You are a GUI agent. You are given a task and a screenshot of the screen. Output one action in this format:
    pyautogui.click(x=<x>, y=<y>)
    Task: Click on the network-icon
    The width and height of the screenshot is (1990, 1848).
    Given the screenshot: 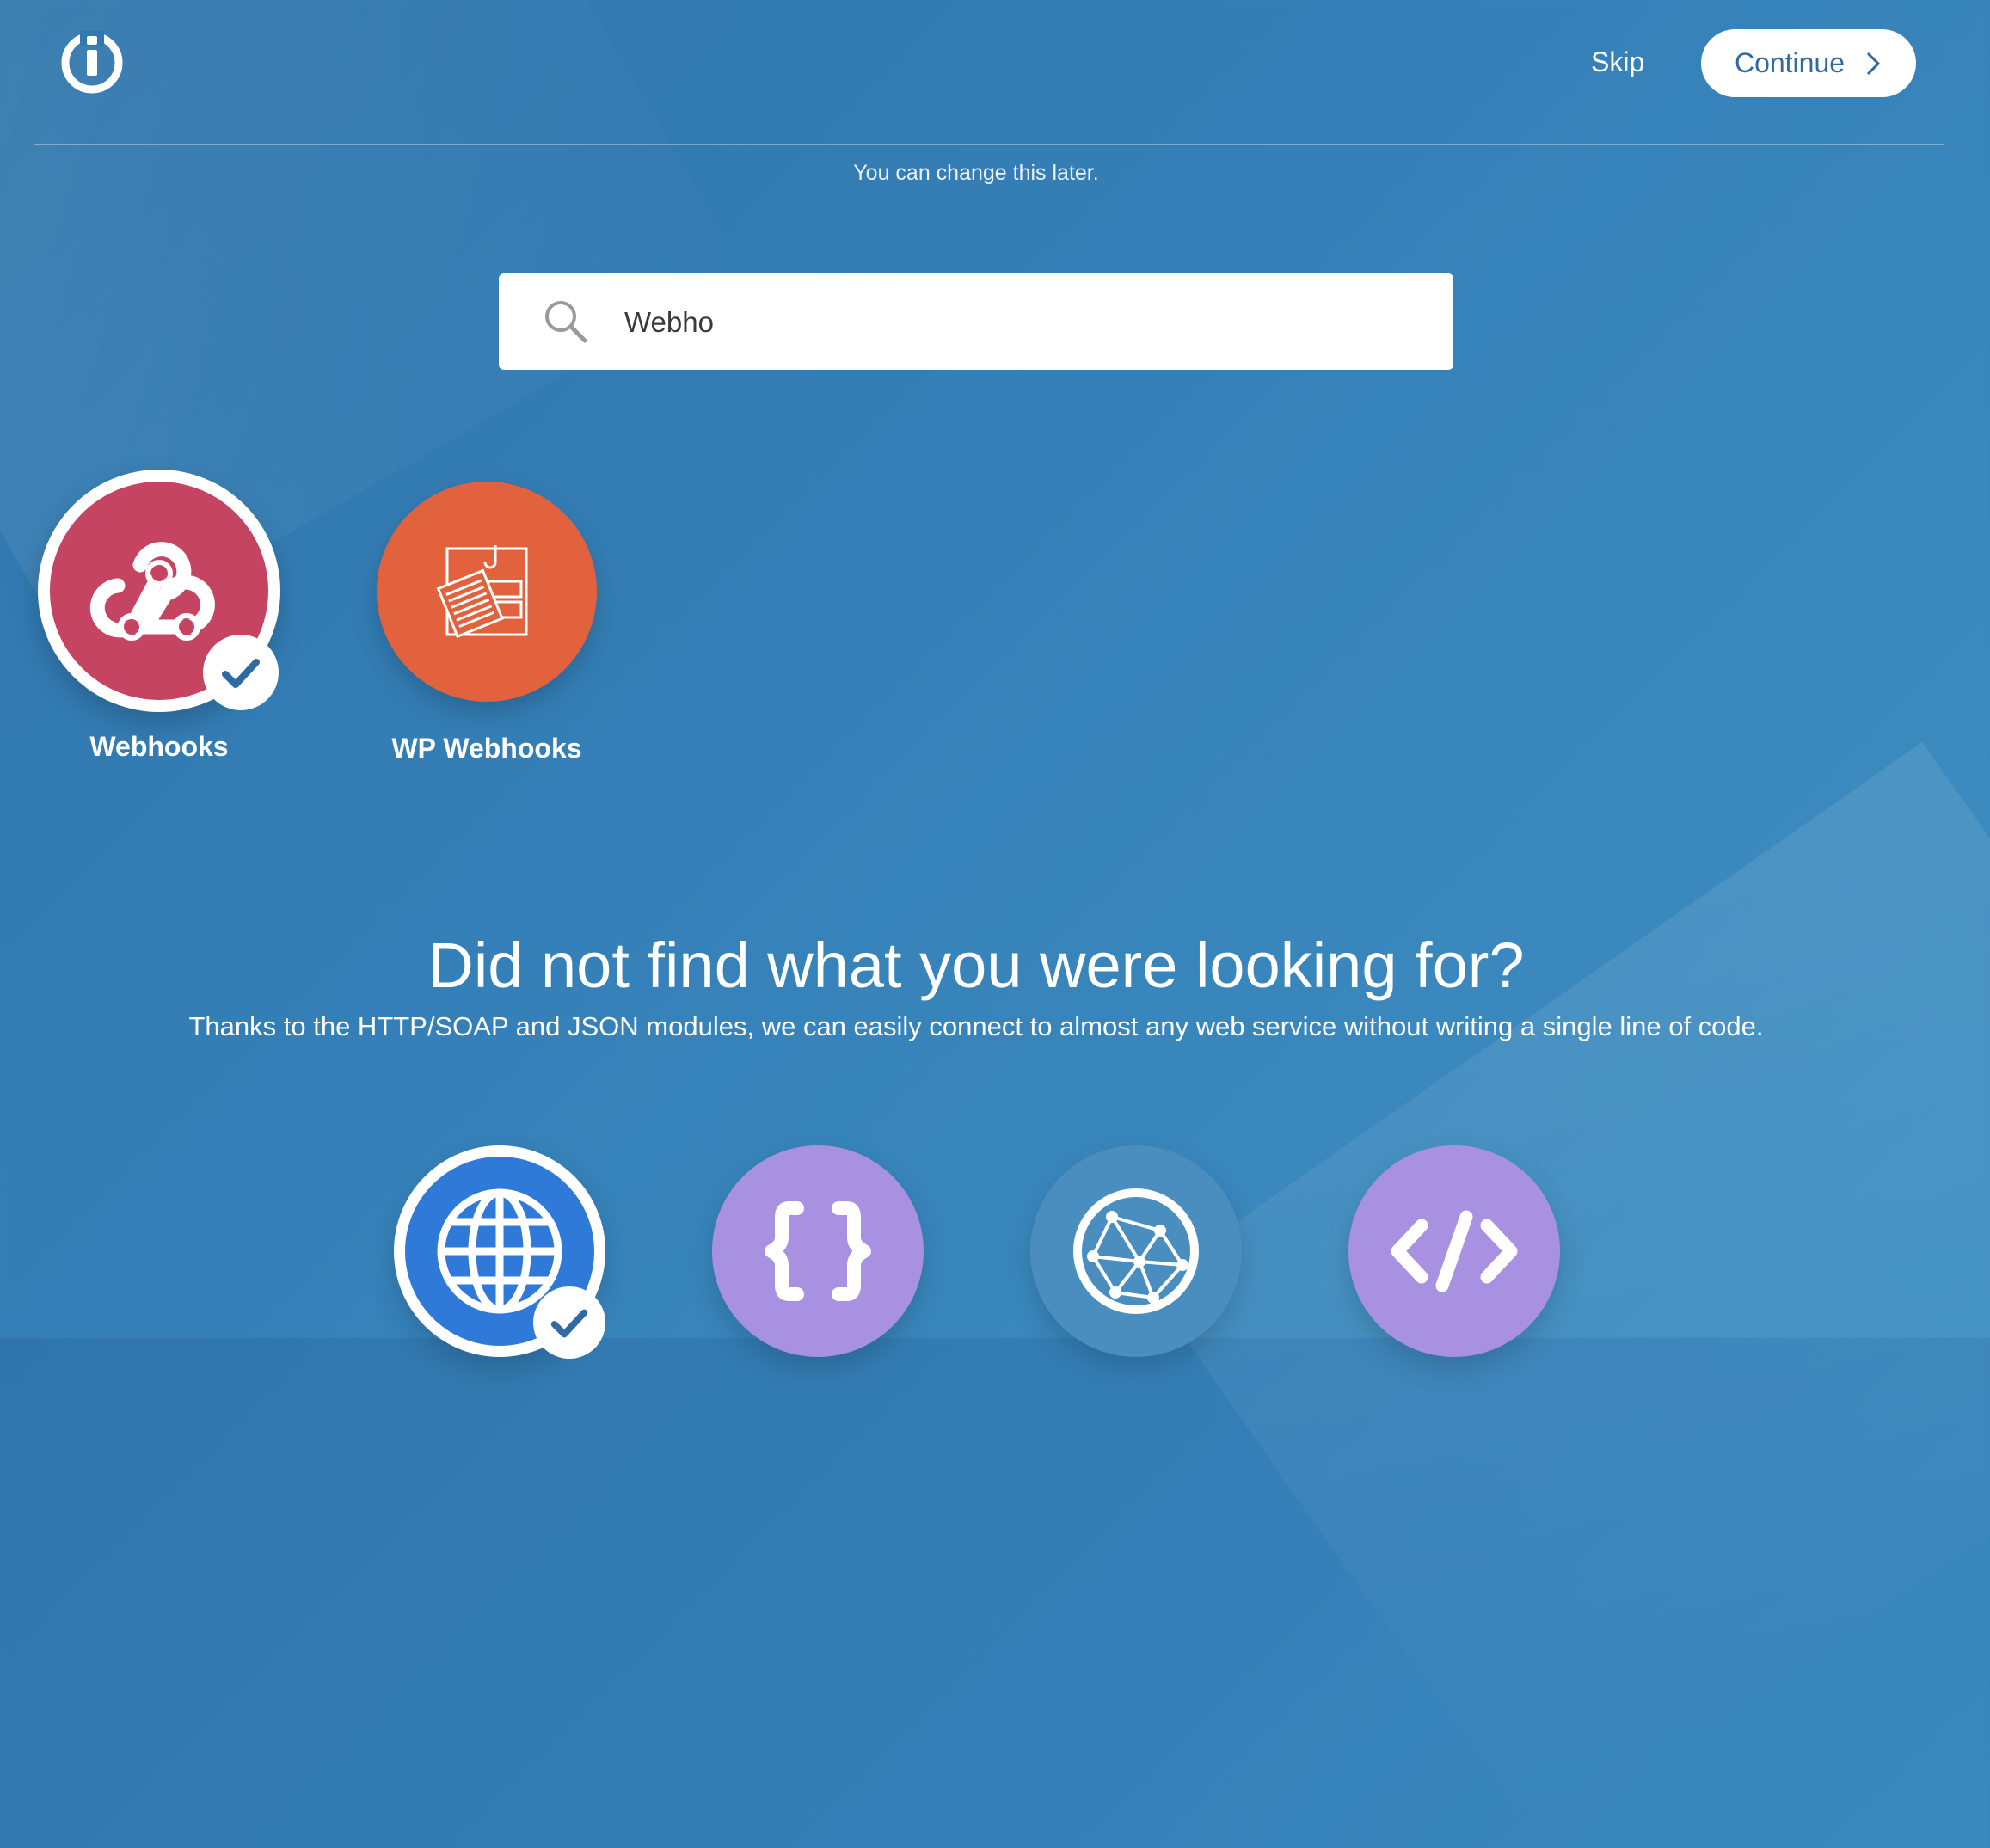 What is the action you would take?
    pyautogui.click(x=1136, y=1251)
    